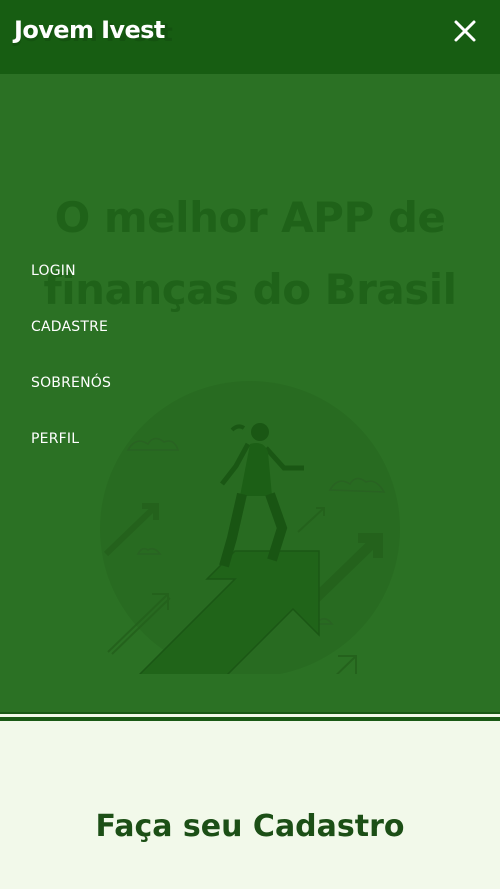 The image size is (500, 889). Describe the element at coordinates (71, 402) in the screenshot. I see `nav-item-sobrenos: SOBRENÓS` at that location.